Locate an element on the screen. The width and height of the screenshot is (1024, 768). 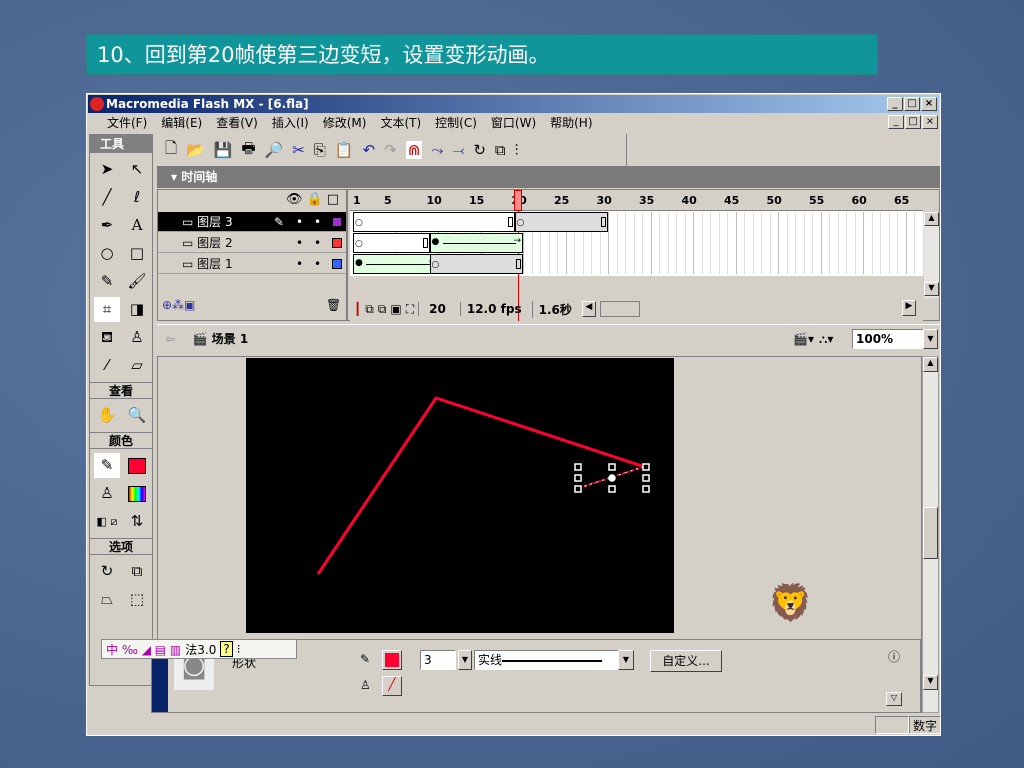
timeline-header: ▾ 时间轴 is located at coordinates (548, 177).